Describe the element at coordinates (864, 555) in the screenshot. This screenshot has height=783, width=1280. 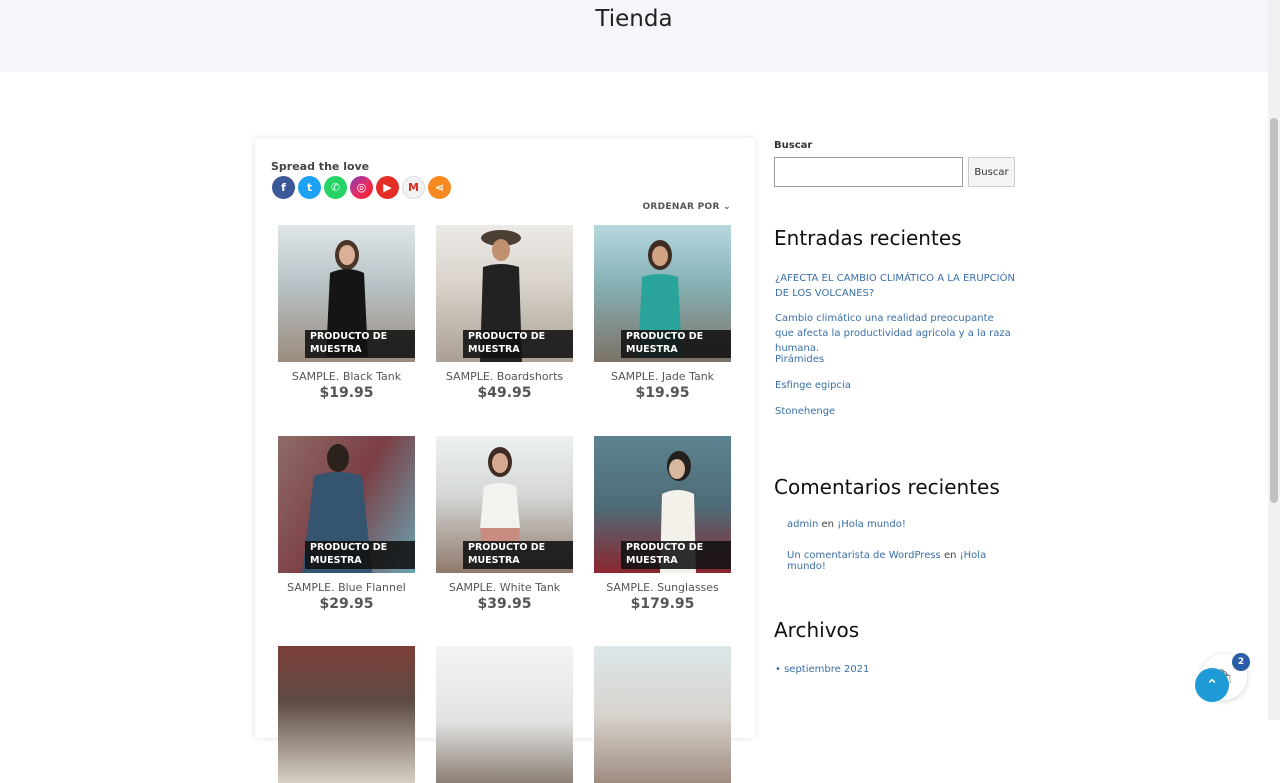
I see `comment-author-link: Un comentarista de WordPress` at that location.